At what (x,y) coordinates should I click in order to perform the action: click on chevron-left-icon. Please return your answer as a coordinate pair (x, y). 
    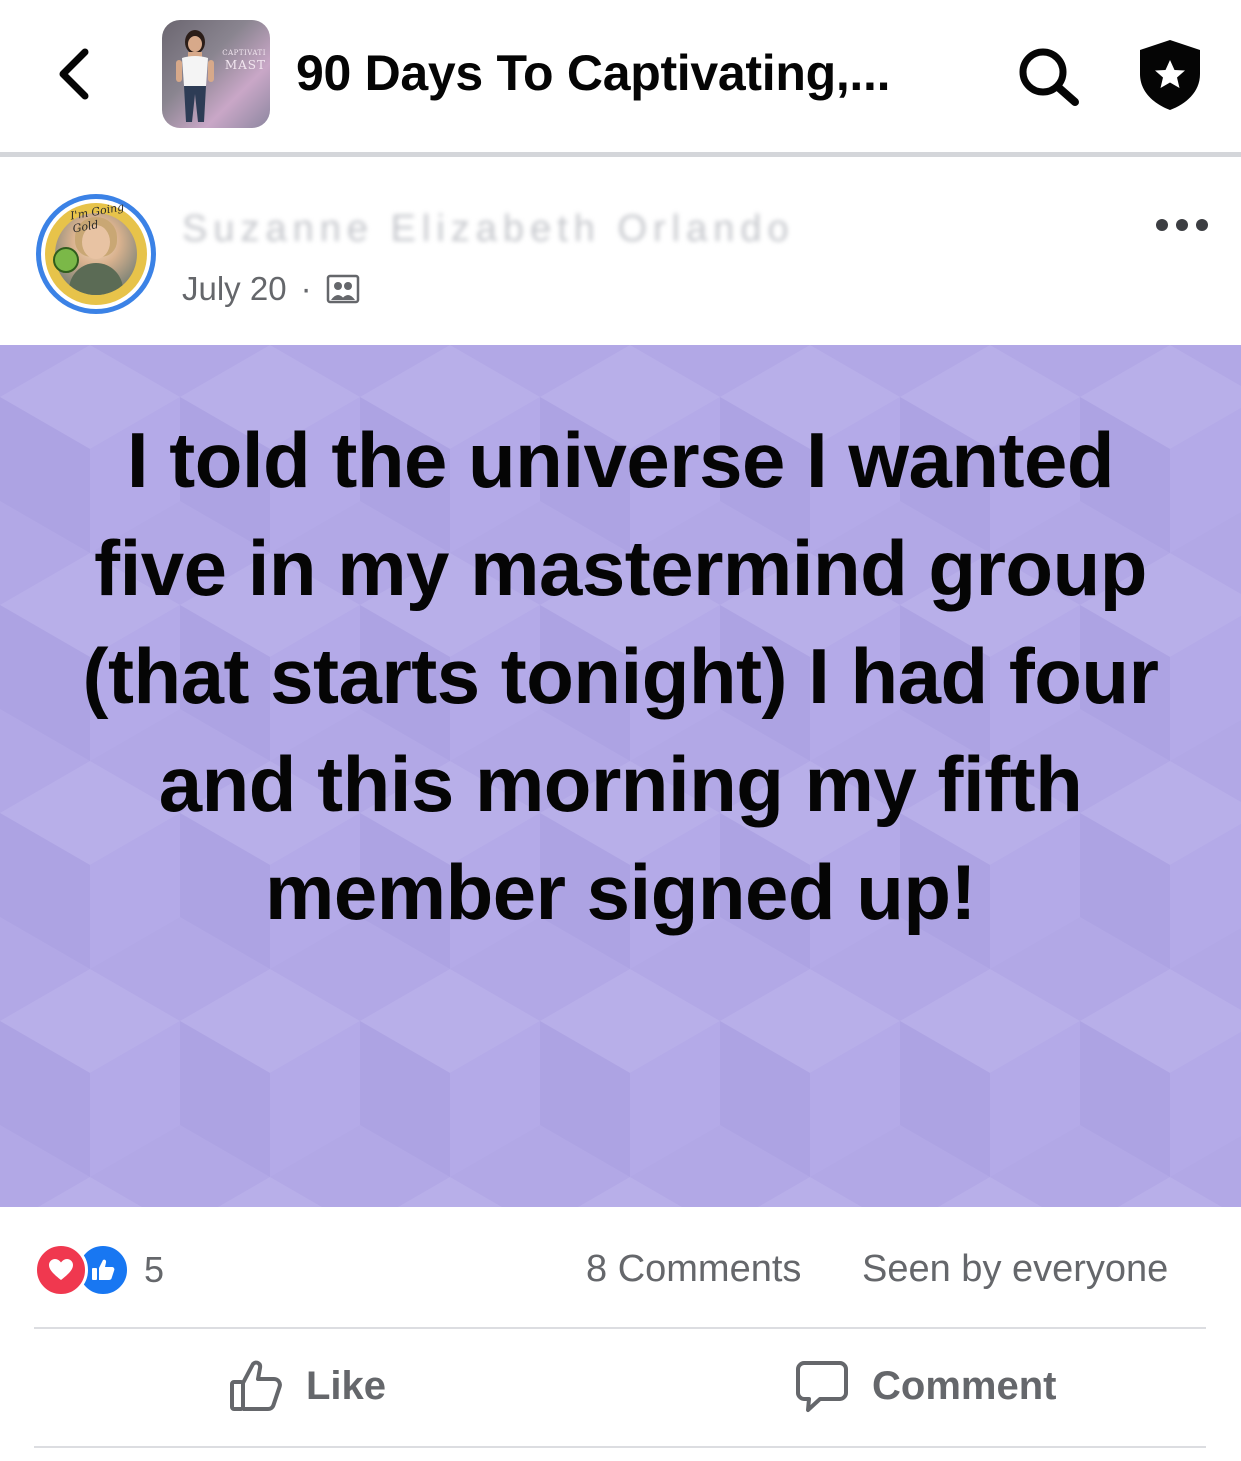
    Looking at the image, I should click on (74, 74).